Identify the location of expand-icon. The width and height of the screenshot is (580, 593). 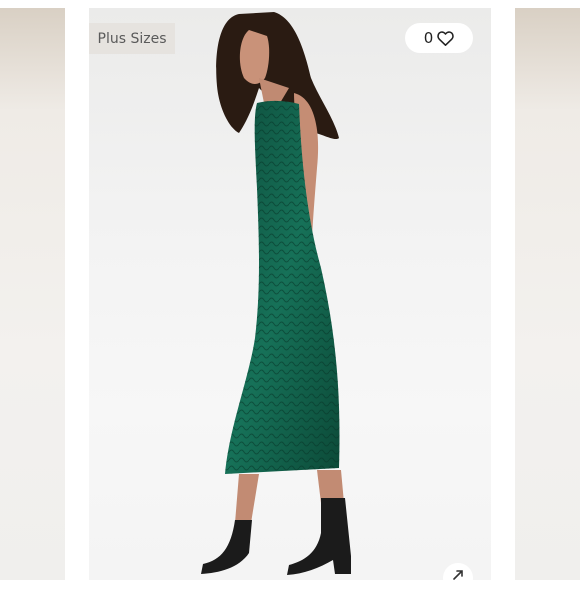
(458, 575).